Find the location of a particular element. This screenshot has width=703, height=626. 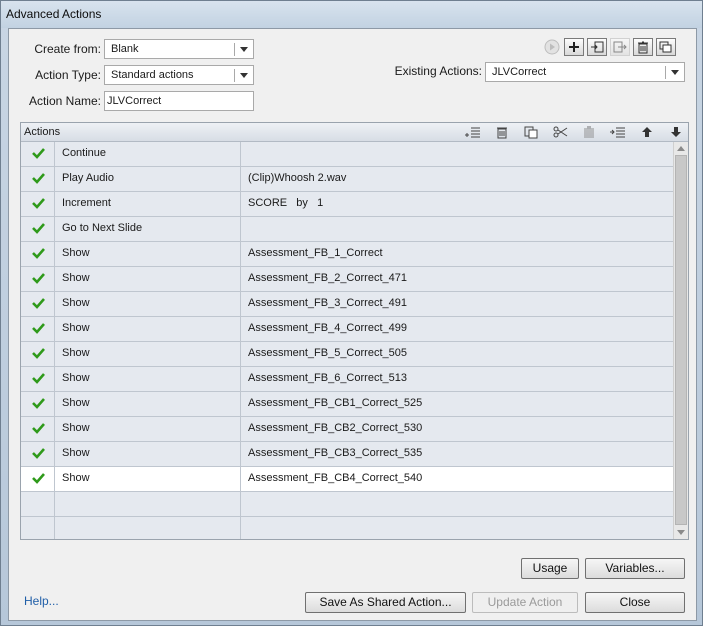

table-row: Show Assessment_FB_6_Correct_513 is located at coordinates (347, 379).